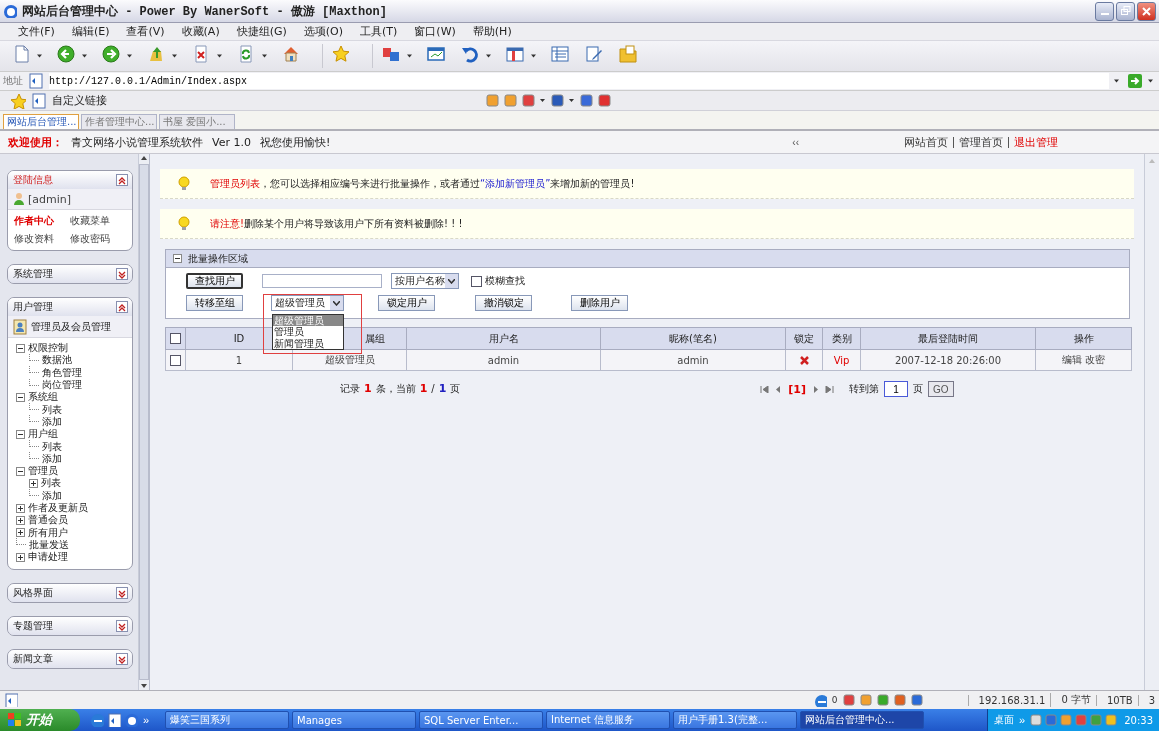  I want to click on sidebar-link: 修改资料, so click(42, 239).